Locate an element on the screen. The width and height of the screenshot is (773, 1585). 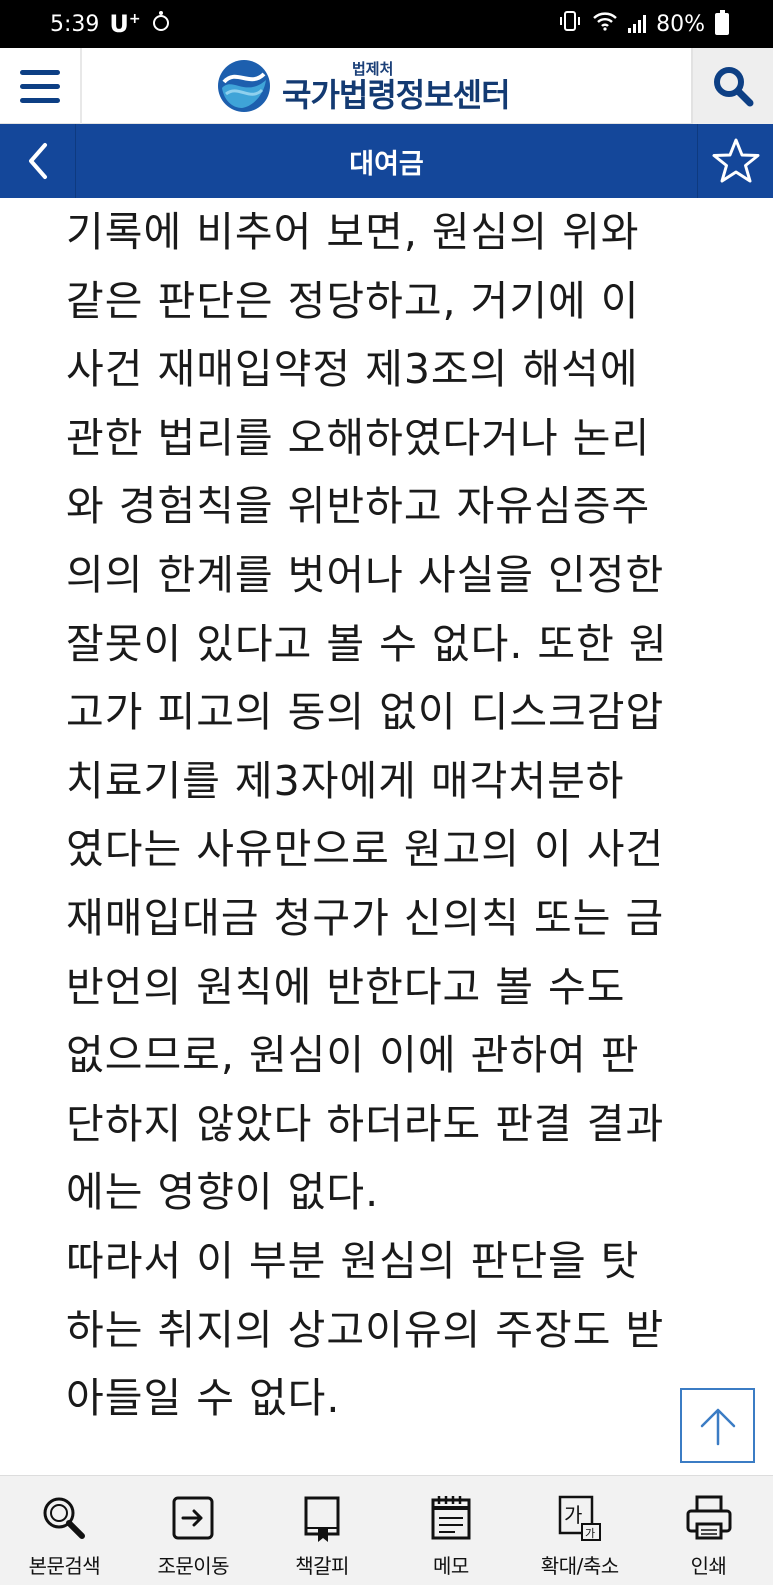
toolbar-article-move: 조문이동 is located at coordinates (193, 1530).